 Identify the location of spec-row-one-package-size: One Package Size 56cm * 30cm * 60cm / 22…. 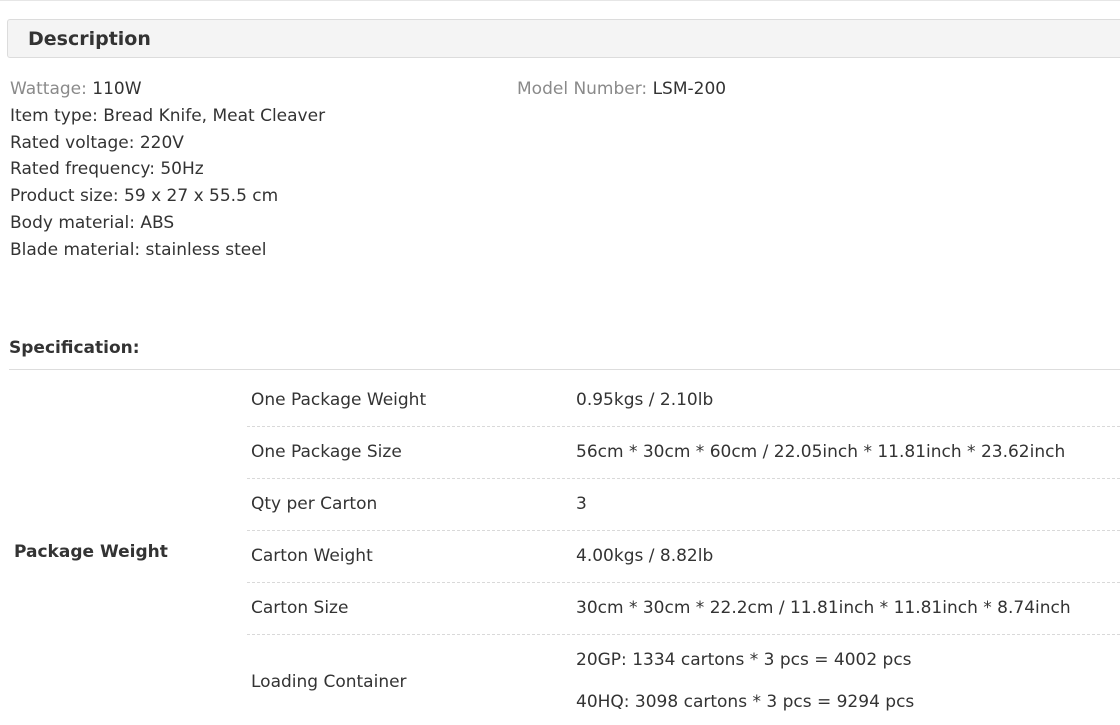
(683, 453).